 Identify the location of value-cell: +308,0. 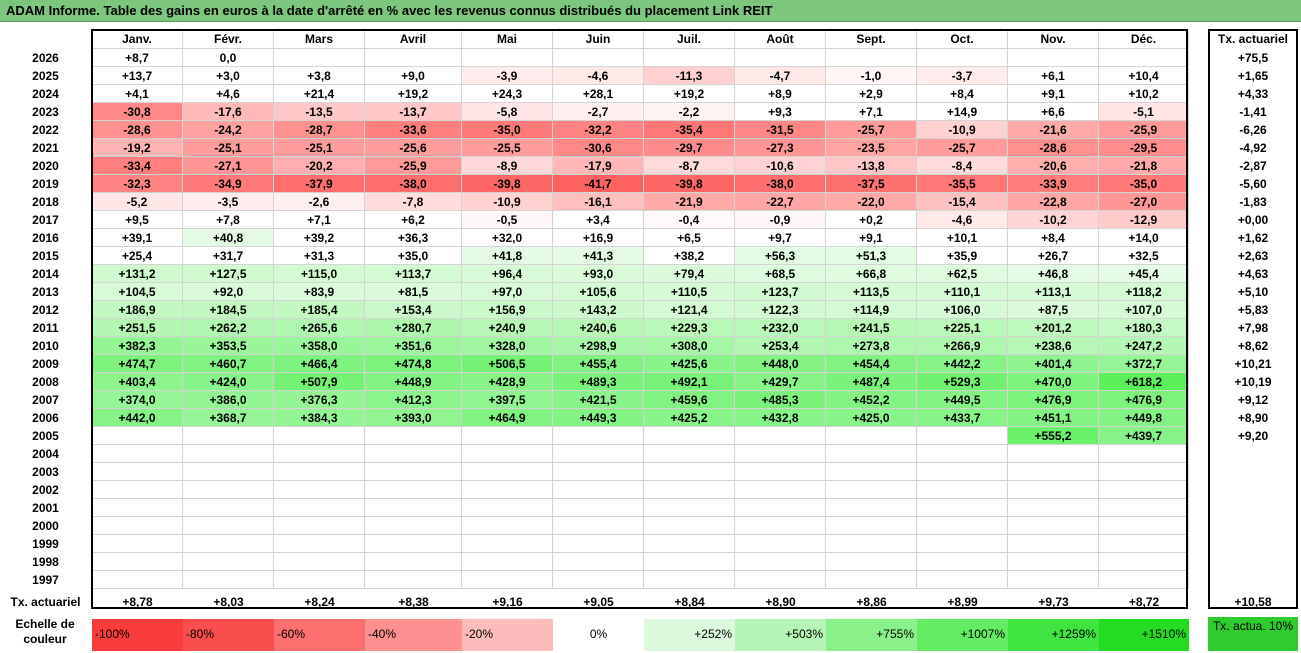
(689, 346).